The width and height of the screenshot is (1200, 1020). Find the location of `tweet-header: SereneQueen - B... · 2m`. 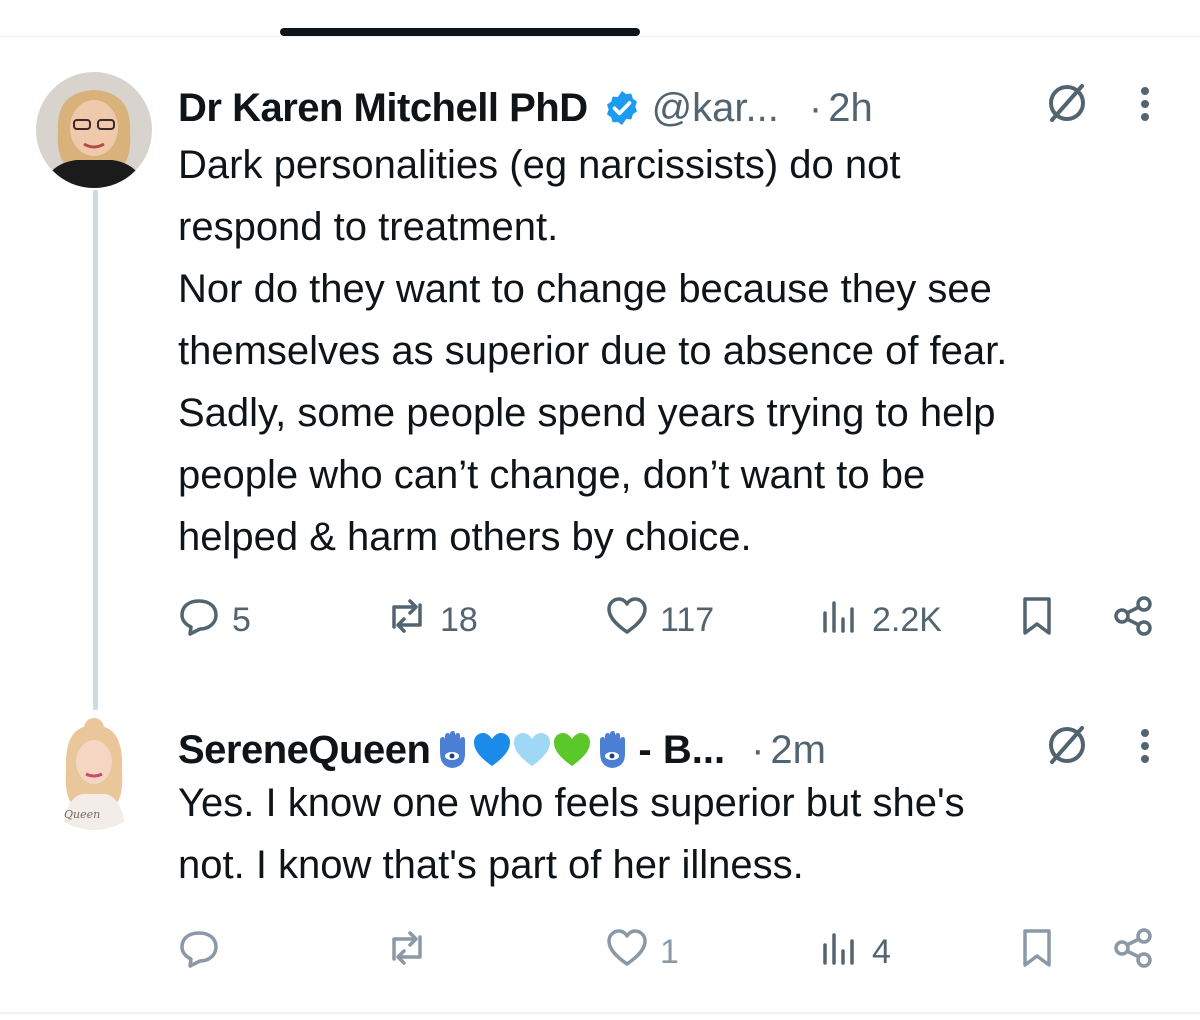

tweet-header: SereneQueen - B... · 2m is located at coordinates (673, 750).